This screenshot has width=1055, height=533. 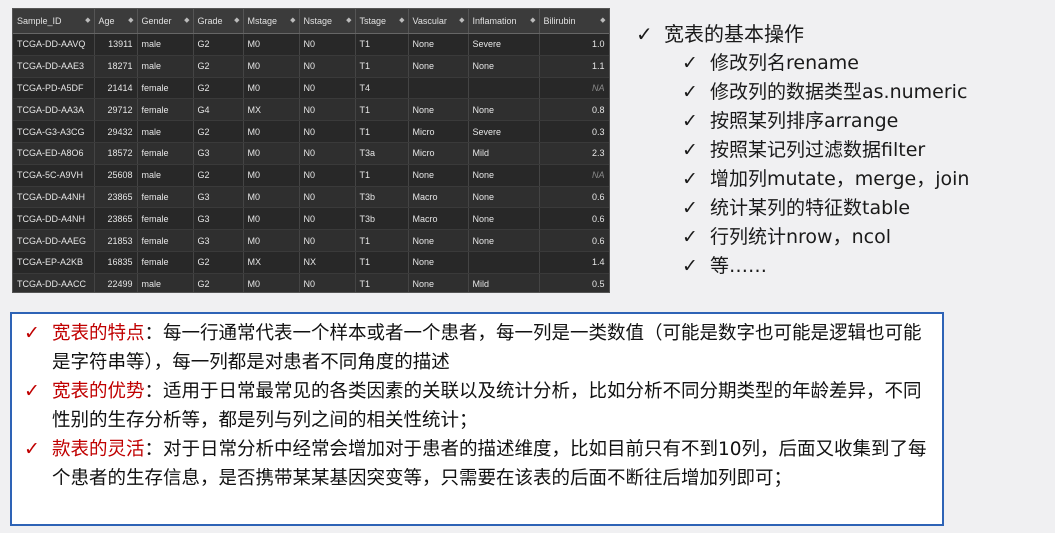 What do you see at coordinates (54, 66) in the screenshot?
I see `table-cell: TCGA-DD-AAE3` at bounding box center [54, 66].